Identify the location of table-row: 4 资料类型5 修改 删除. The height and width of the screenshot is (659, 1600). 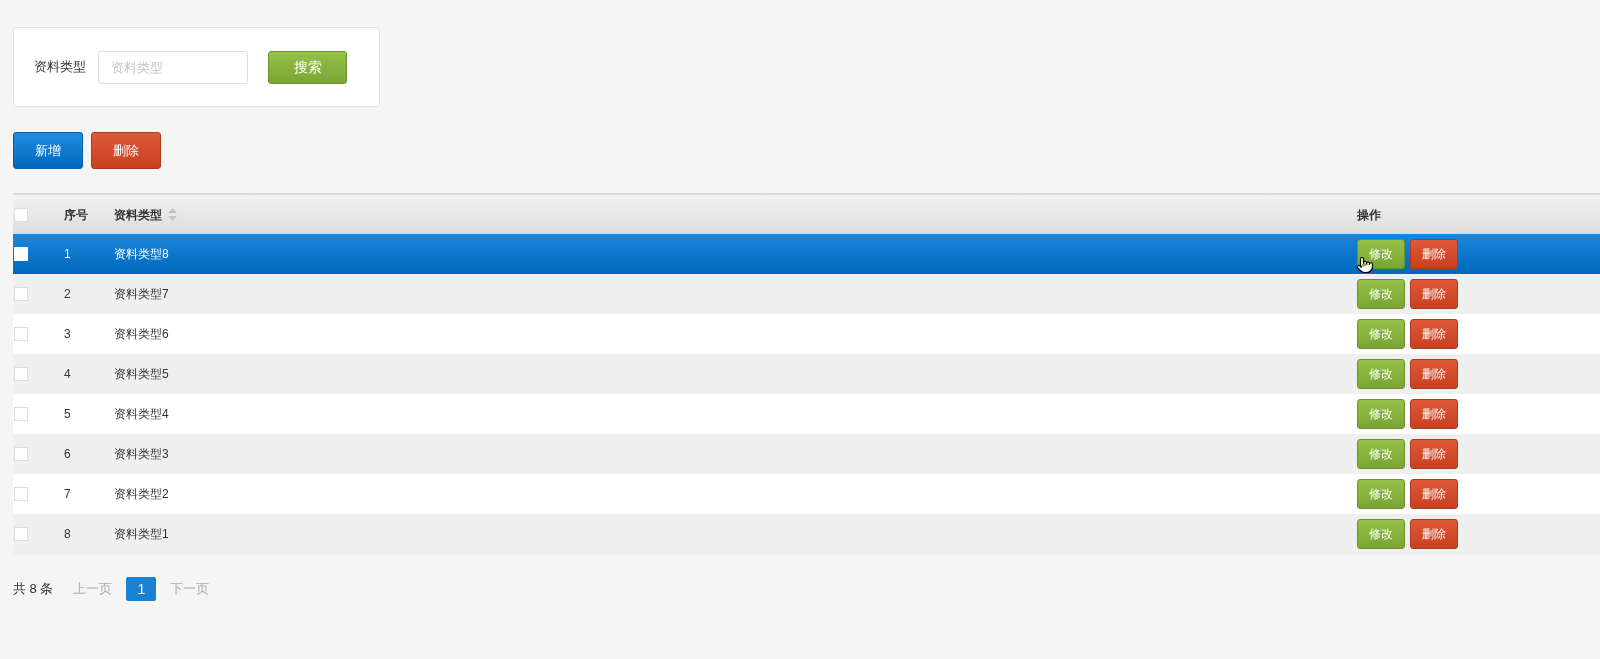
(806, 374).